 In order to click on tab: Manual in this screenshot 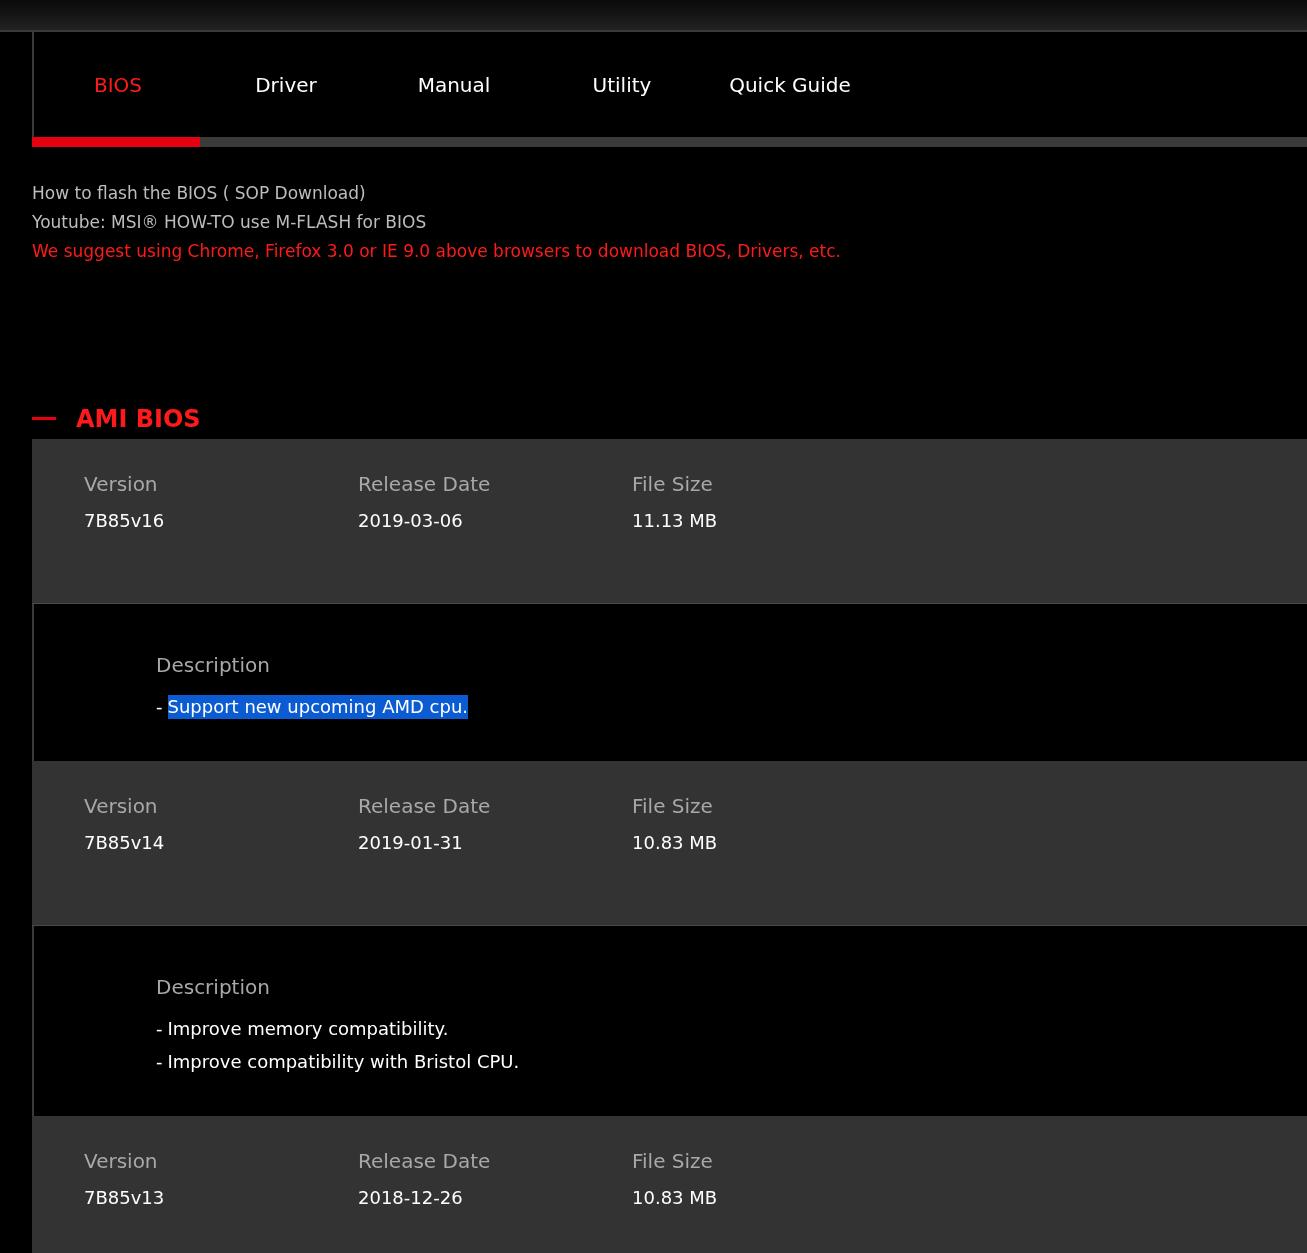, I will do `click(454, 84)`.